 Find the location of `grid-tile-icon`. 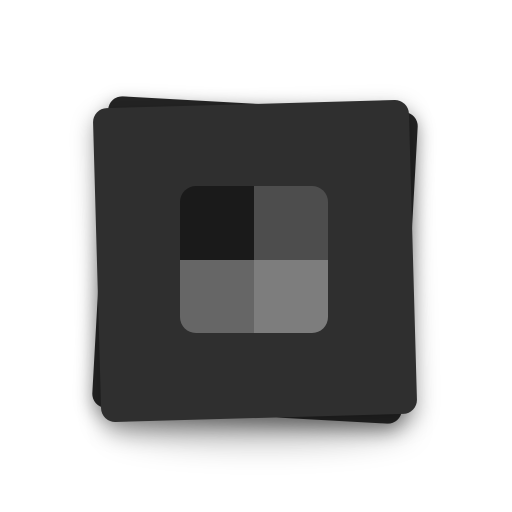

grid-tile-icon is located at coordinates (254, 259).